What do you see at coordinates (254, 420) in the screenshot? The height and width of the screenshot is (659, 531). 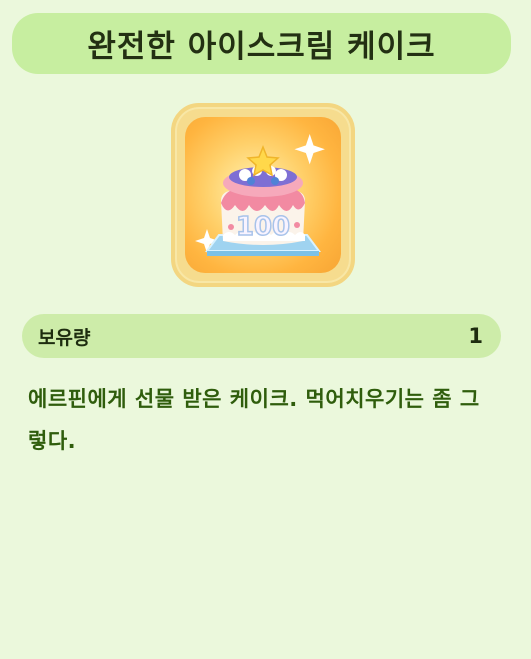 I see `item-description: 에르핀에게 선물 받은 케이크. 먹어치우기는 좀 그렇다.` at bounding box center [254, 420].